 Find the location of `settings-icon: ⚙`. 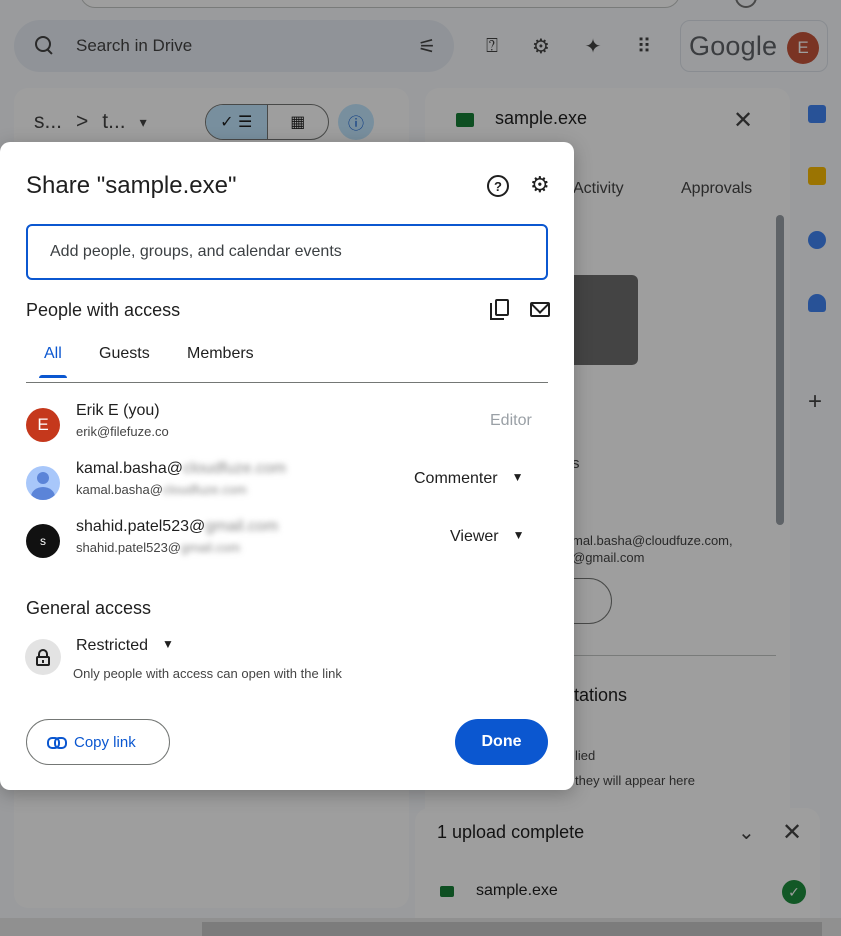

settings-icon: ⚙ is located at coordinates (540, 185).